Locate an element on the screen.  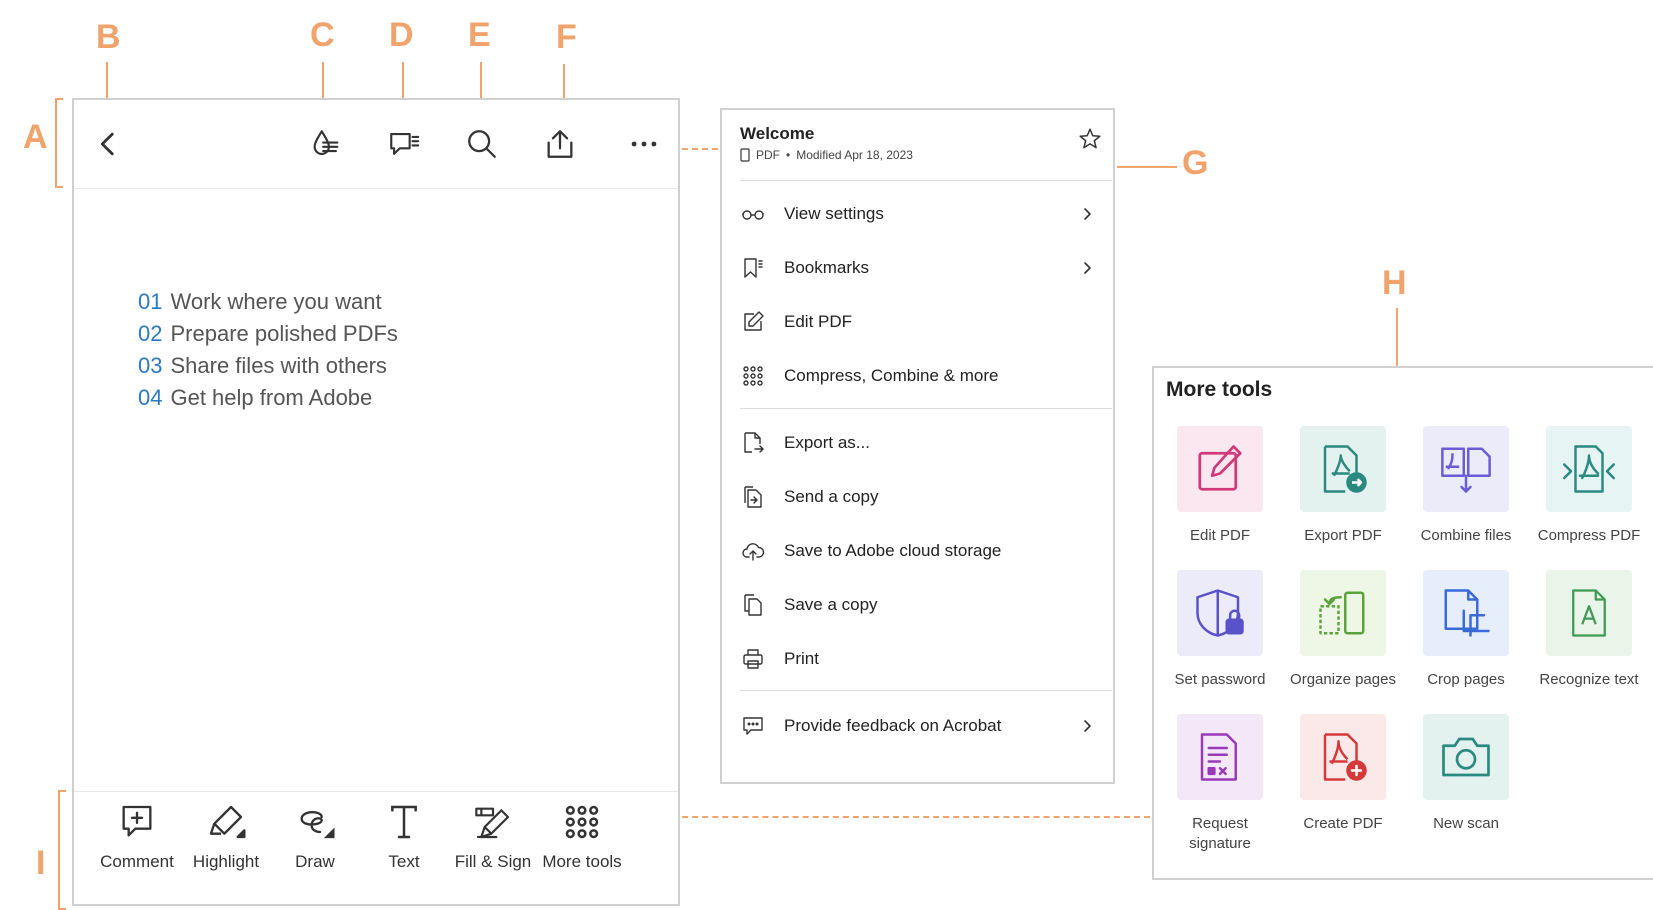
recognize-text-icon is located at coordinates (1589, 613).